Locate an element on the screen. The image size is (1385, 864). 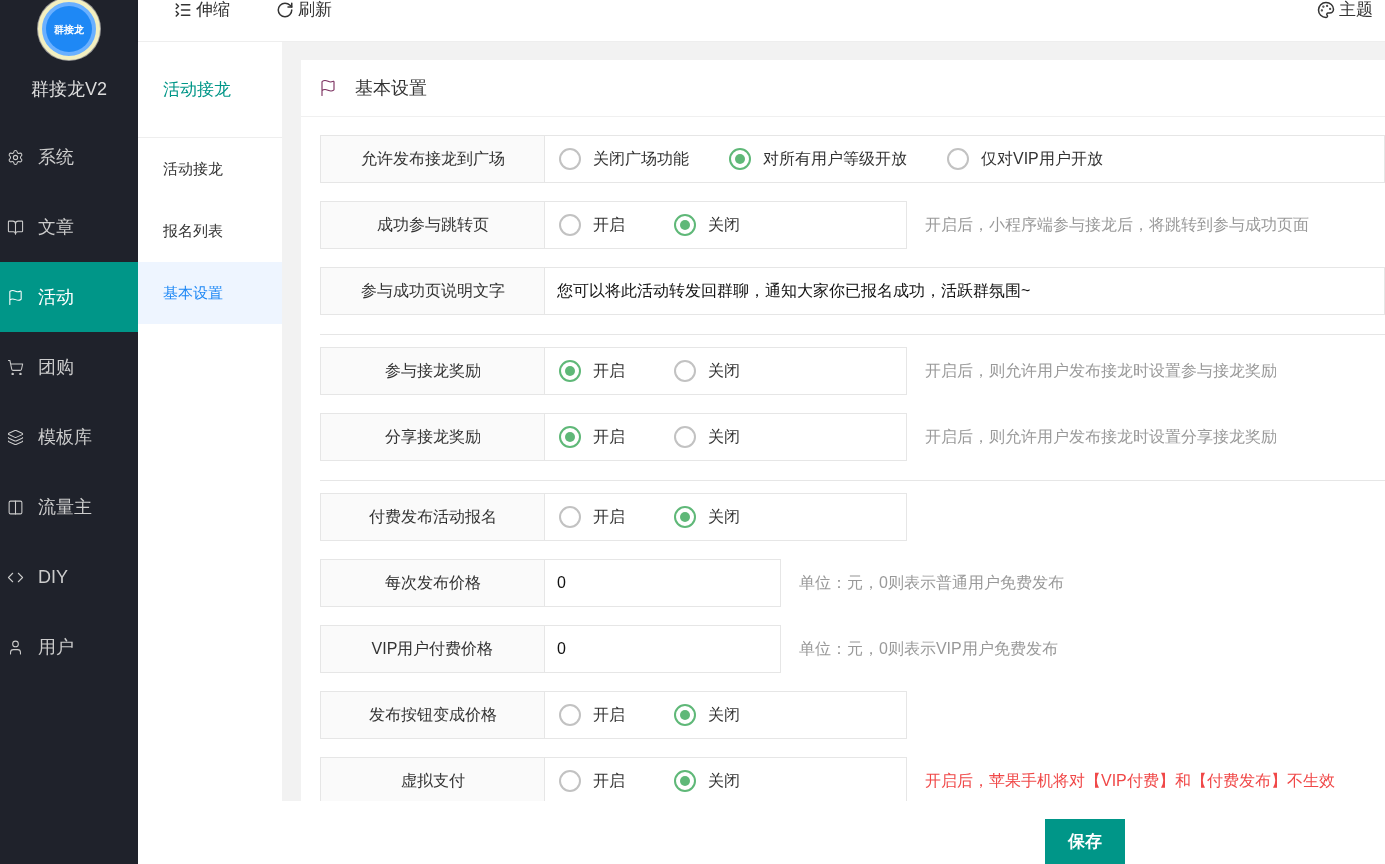
hint-text: 开启后，则允许用户发布接龙时设置分享接龙奖励 is located at coordinates (1101, 437).